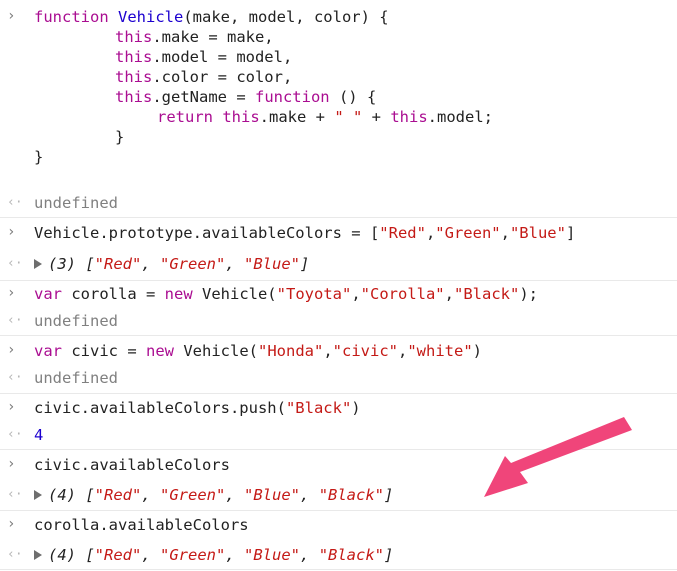  What do you see at coordinates (132, 465) in the screenshot?
I see `code-line: civic.availableColors` at bounding box center [132, 465].